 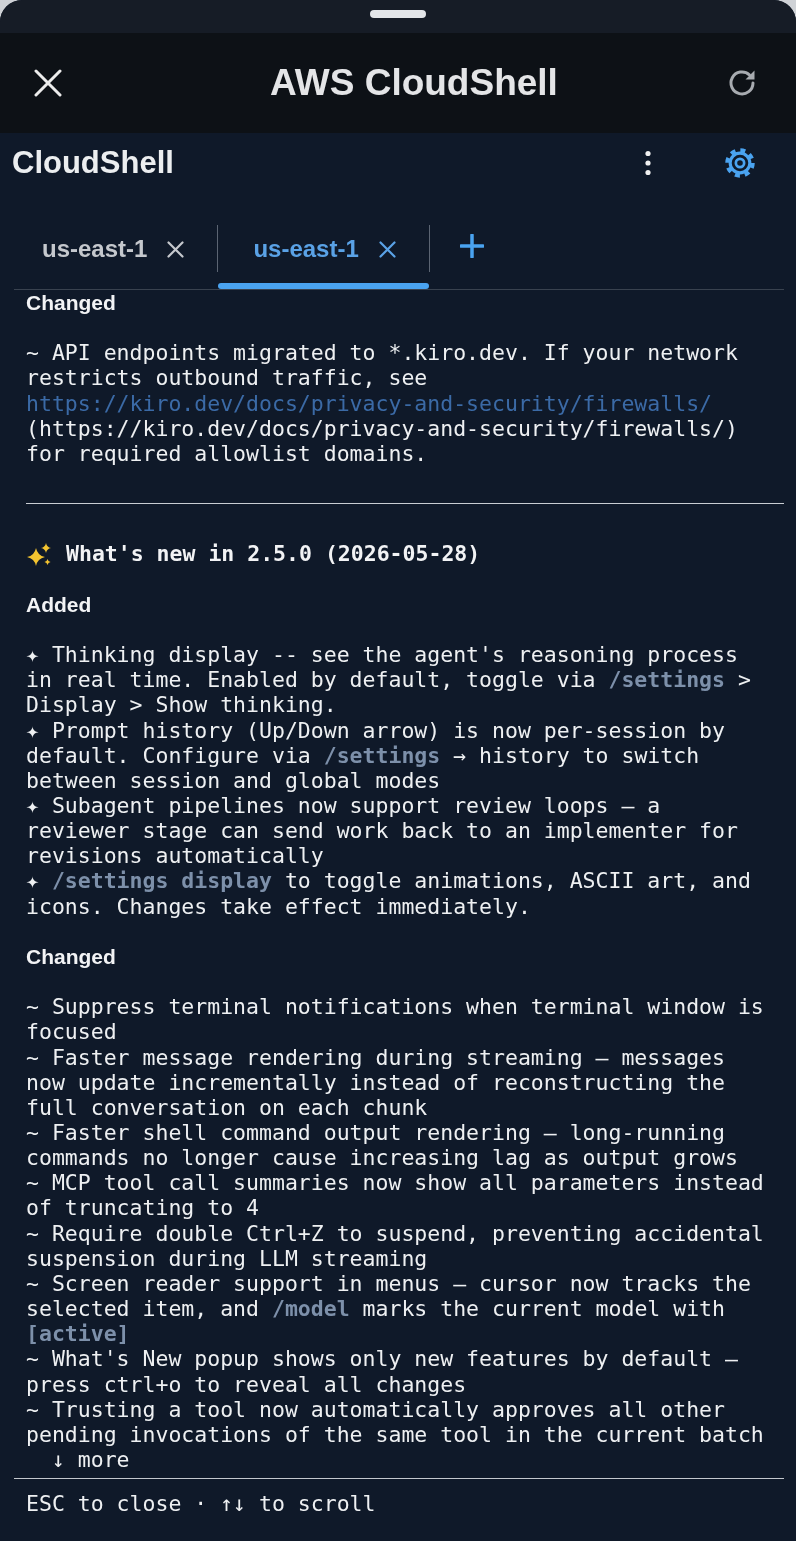 What do you see at coordinates (414, 82) in the screenshot?
I see `window-title: AWS CloudShell` at bounding box center [414, 82].